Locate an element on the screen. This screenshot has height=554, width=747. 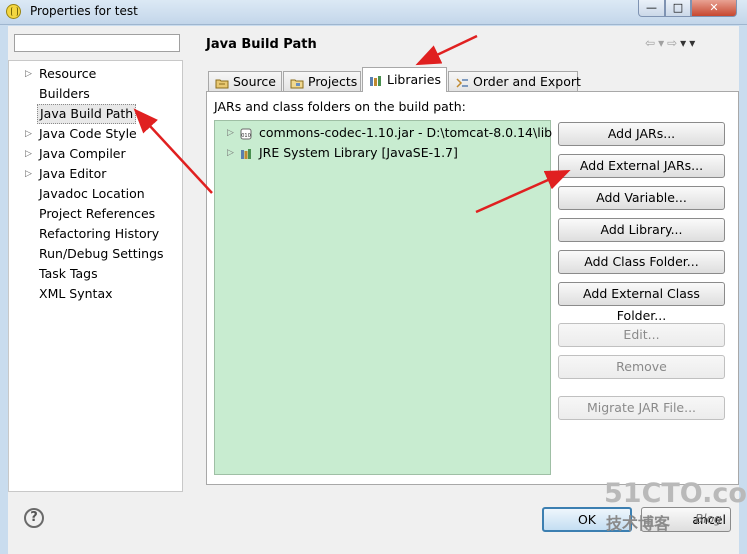
back-menu-icon: ▾ is located at coordinates (662, 43).